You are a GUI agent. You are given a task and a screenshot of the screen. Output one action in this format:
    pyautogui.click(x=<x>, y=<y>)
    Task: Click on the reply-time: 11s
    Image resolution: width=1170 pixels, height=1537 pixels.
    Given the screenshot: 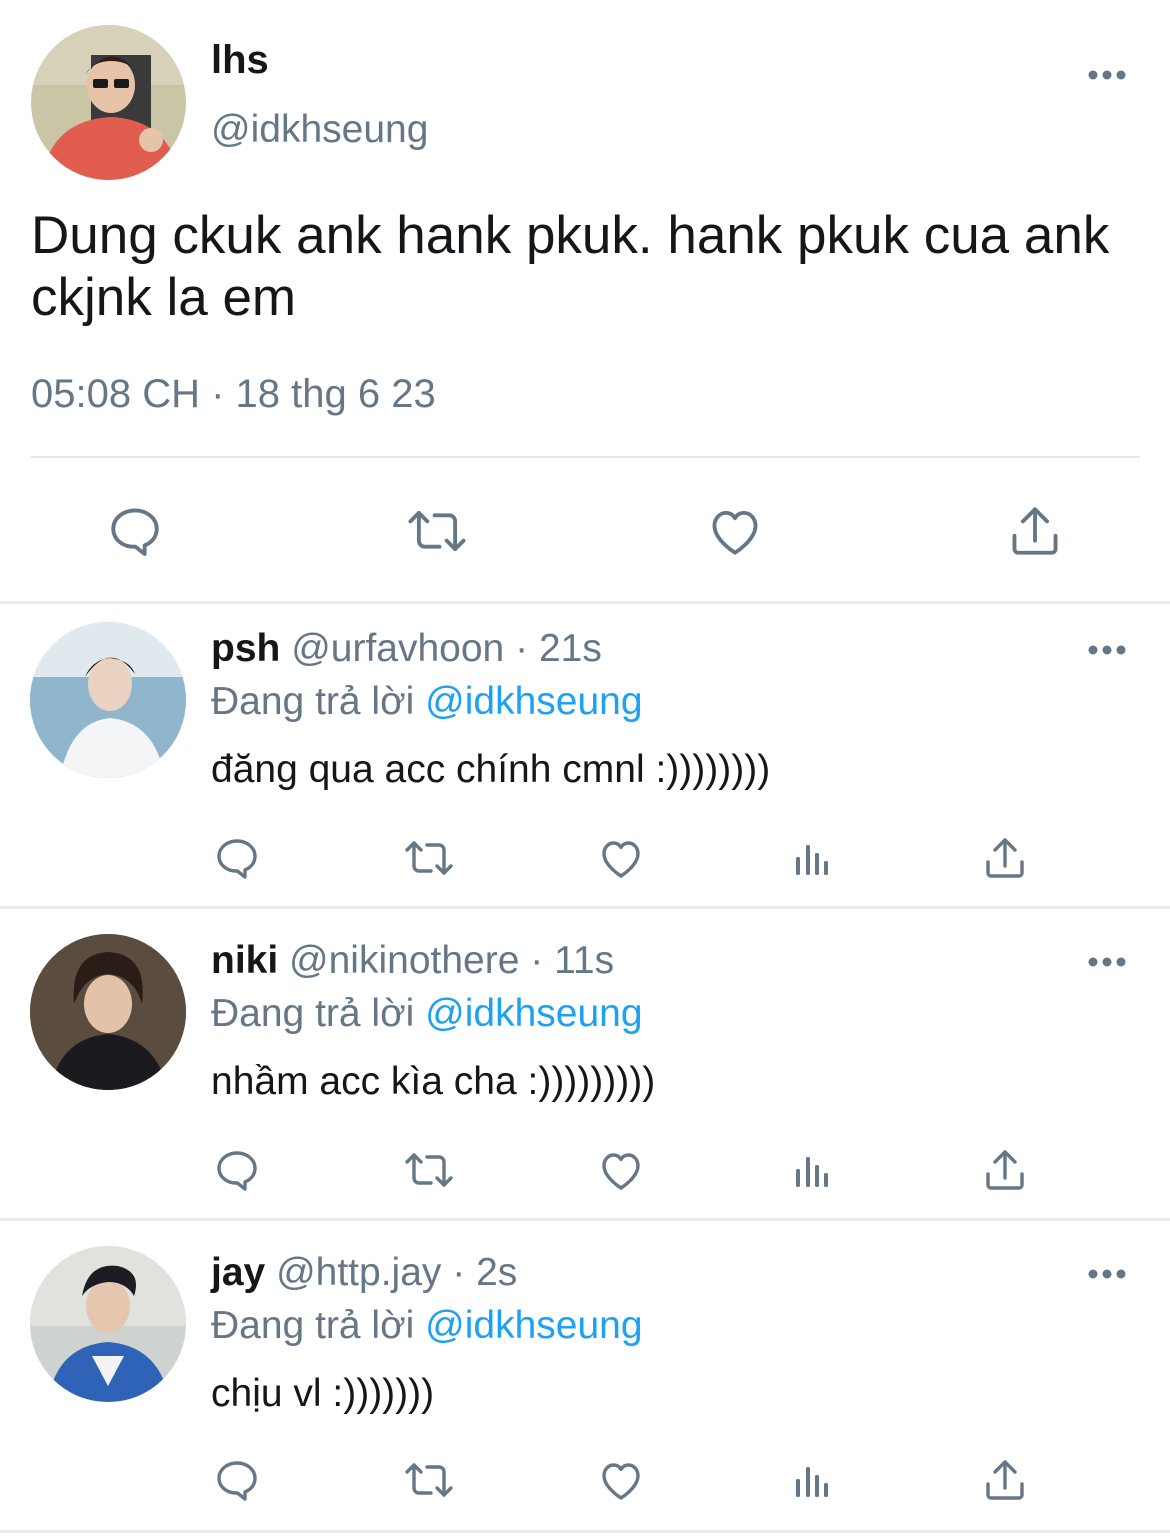 What is the action you would take?
    pyautogui.click(x=584, y=960)
    